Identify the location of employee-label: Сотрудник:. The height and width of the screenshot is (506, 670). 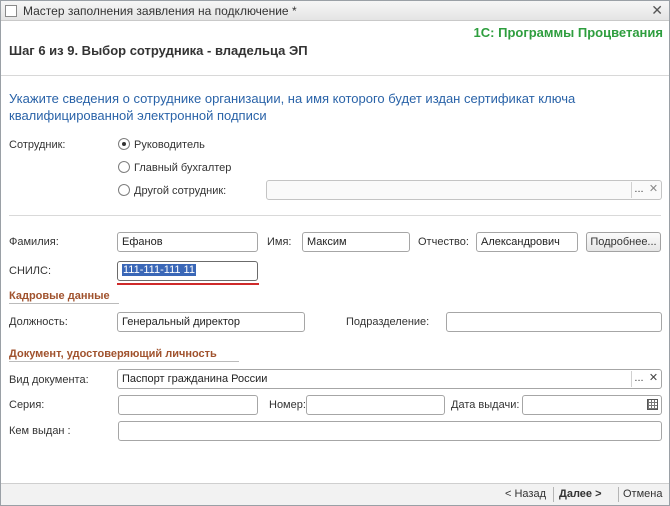
(37, 145).